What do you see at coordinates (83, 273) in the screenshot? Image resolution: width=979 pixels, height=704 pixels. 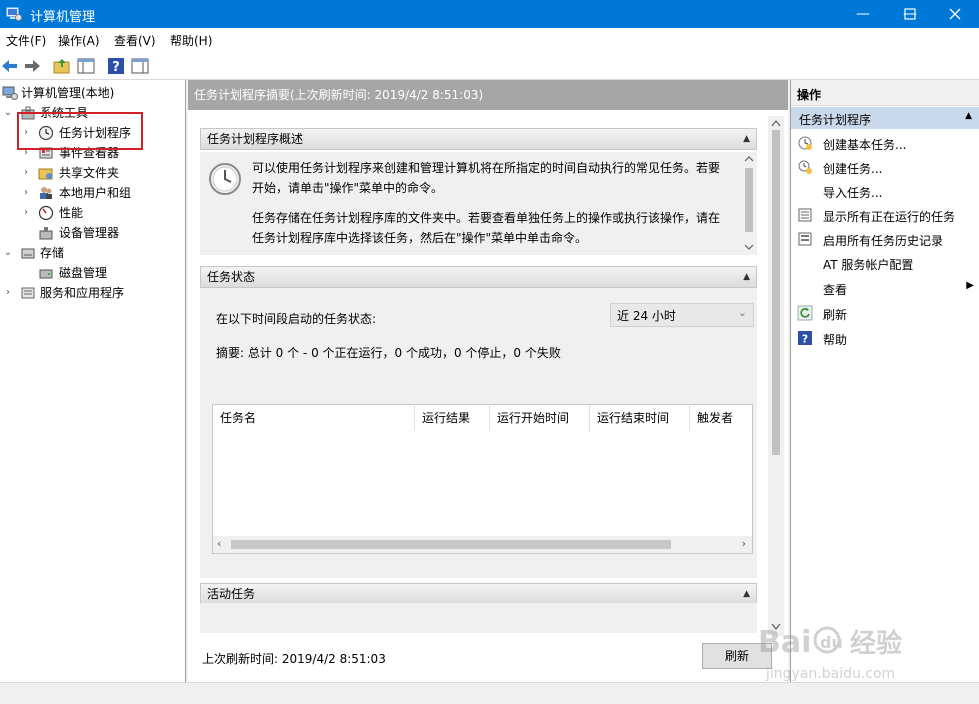 I see `tree-item-label: 磁盘管理` at bounding box center [83, 273].